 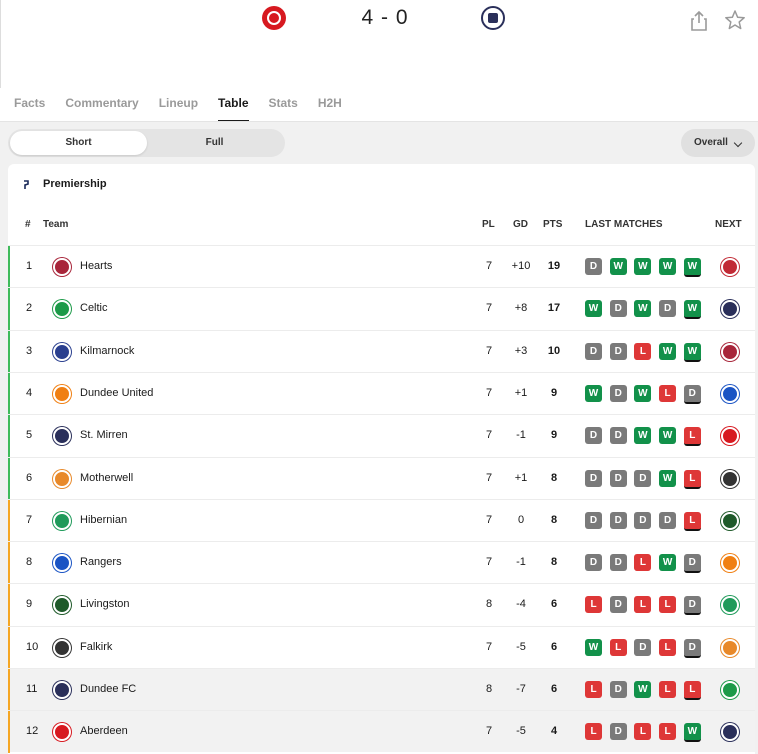 What do you see at coordinates (699, 21) in the screenshot?
I see `share-icon` at bounding box center [699, 21].